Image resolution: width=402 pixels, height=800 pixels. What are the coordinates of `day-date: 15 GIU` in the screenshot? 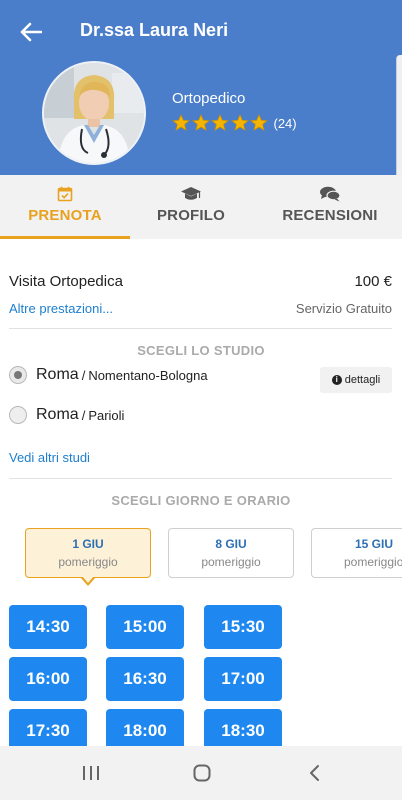 It's located at (374, 544).